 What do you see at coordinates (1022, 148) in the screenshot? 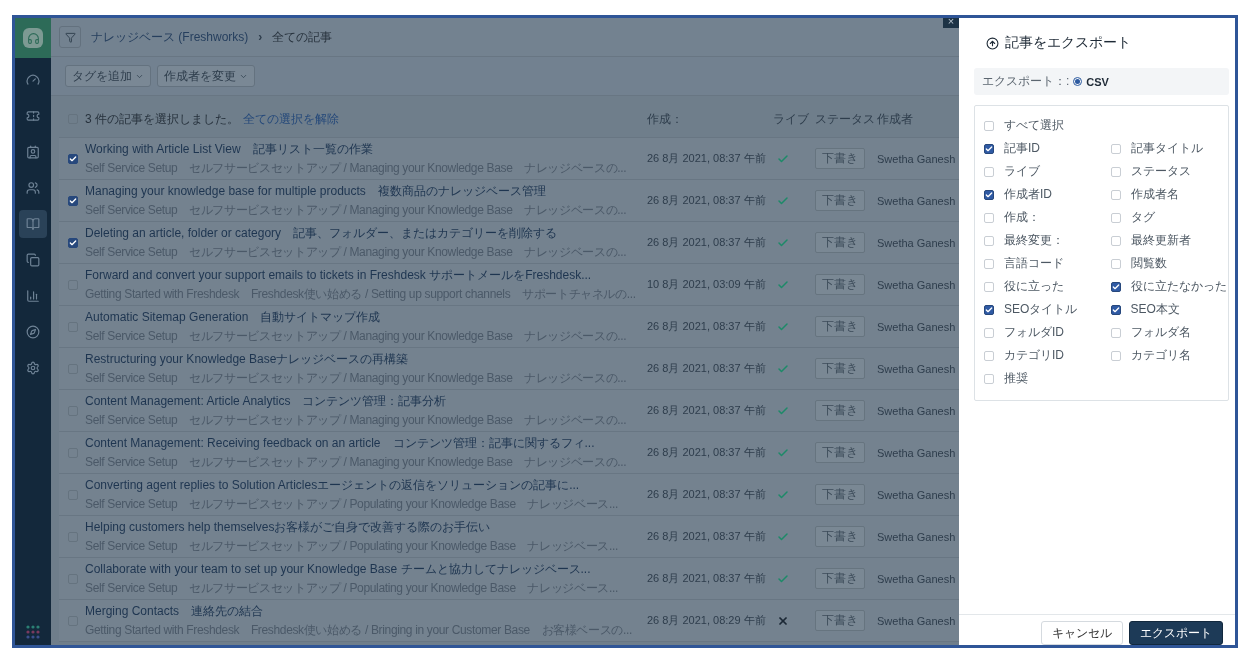
I see `field-label: 記事ID` at bounding box center [1022, 148].